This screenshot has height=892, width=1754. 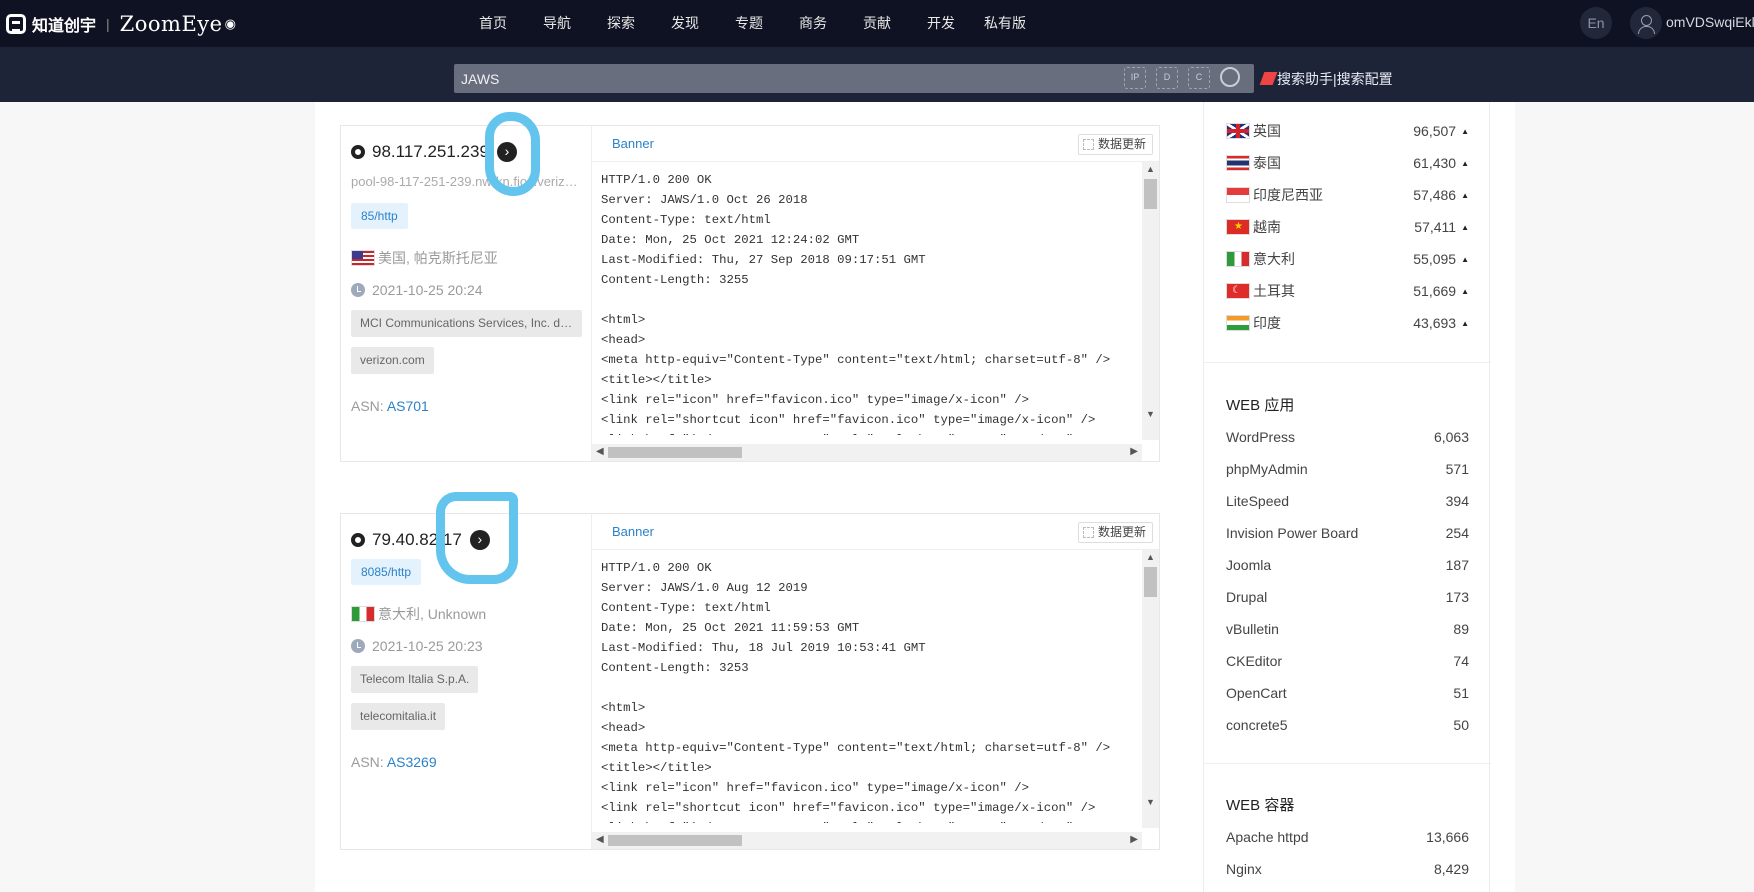 I want to click on web-app-name: phpMyAdmin, so click(x=1267, y=469).